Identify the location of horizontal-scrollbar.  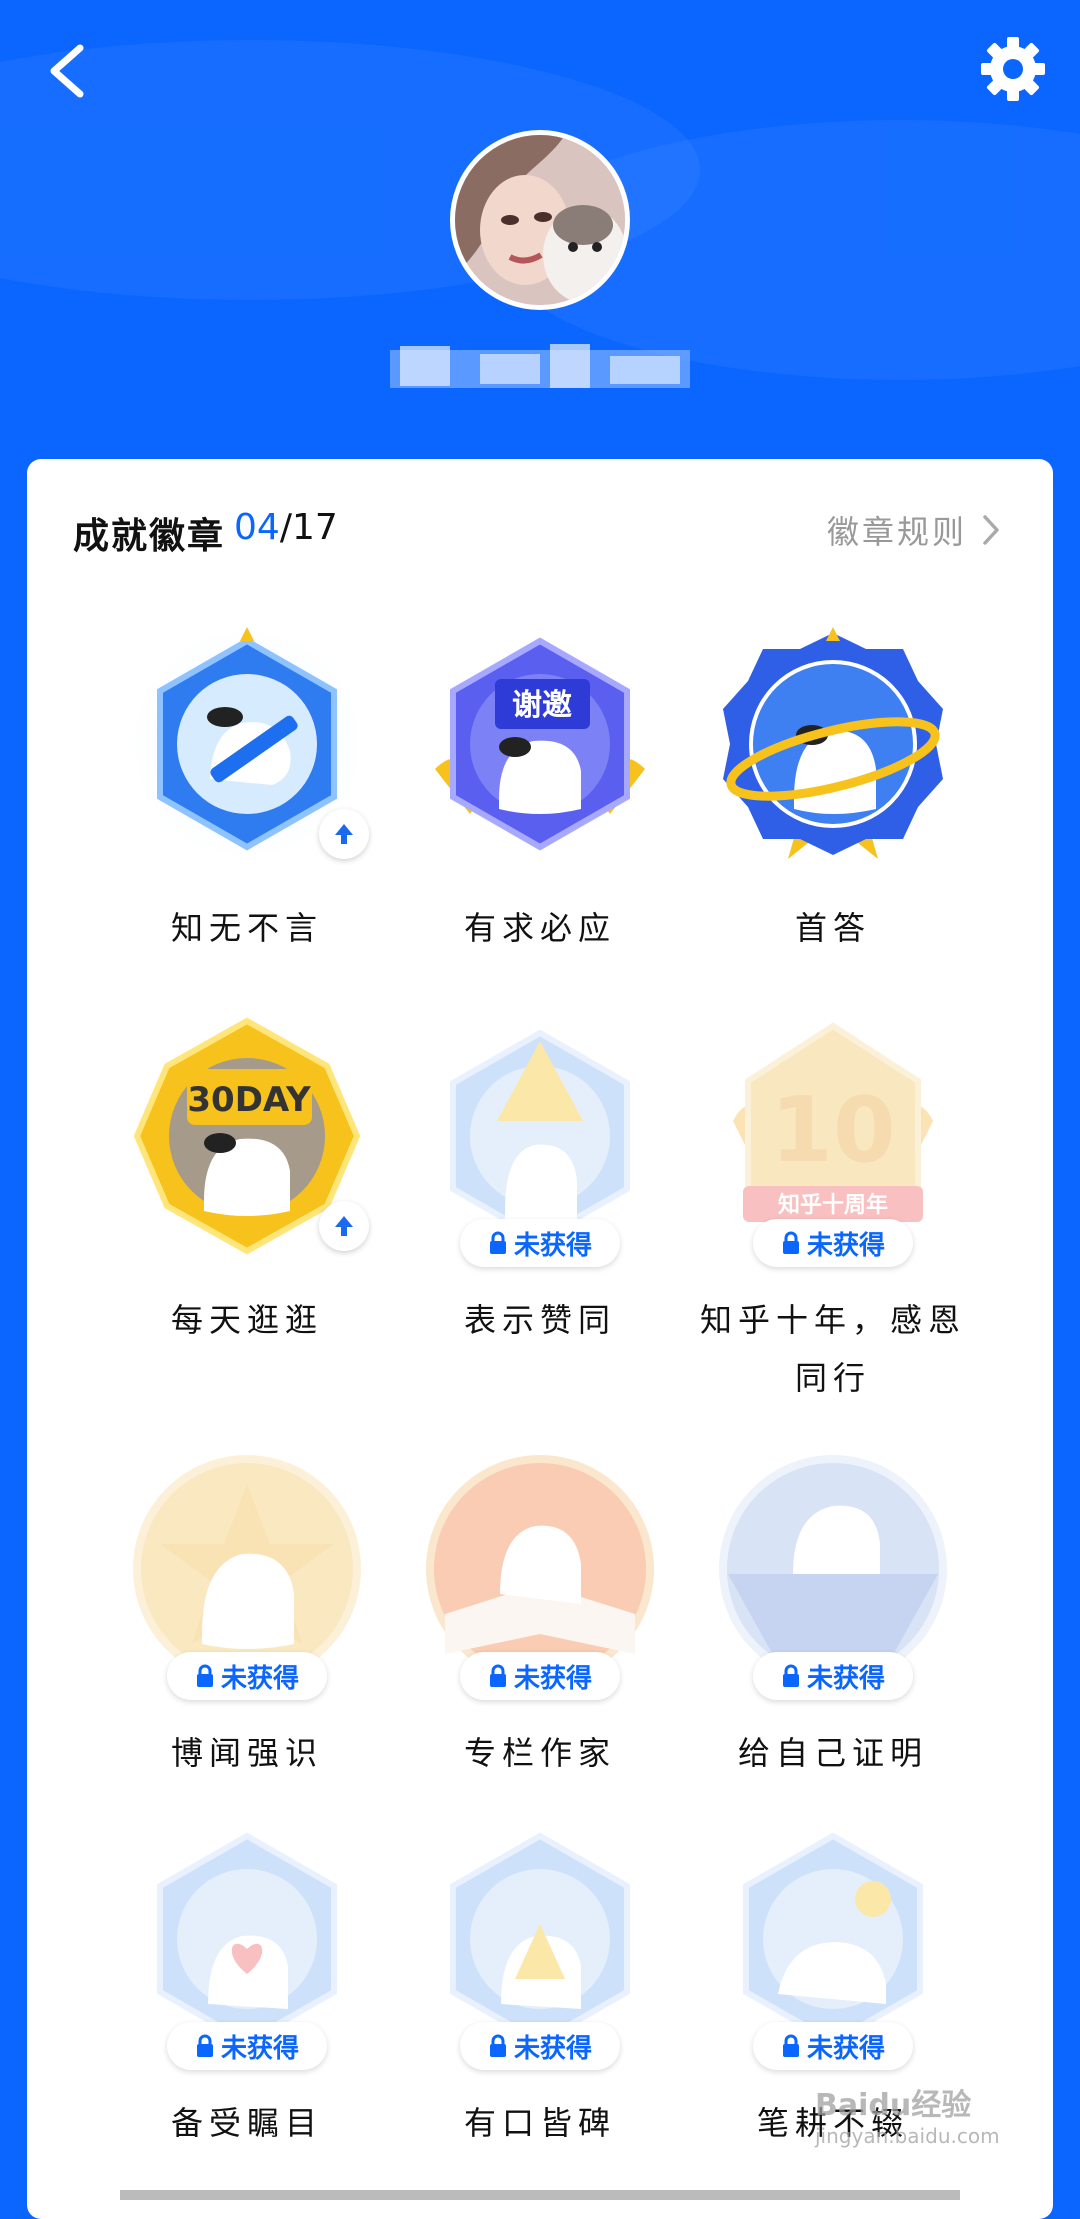
(540, 2195).